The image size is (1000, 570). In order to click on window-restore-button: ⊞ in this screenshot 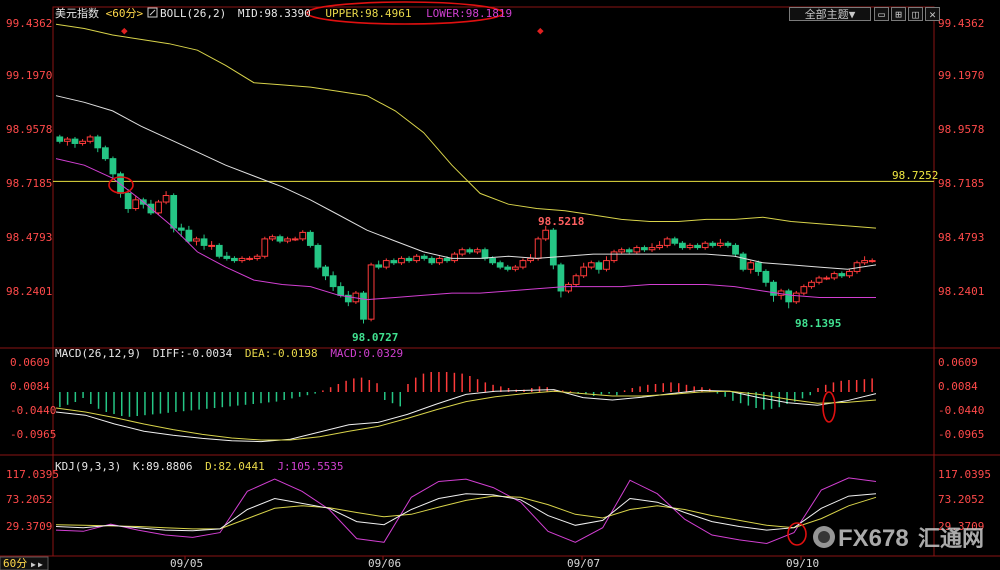, I will do `click(898, 14)`.